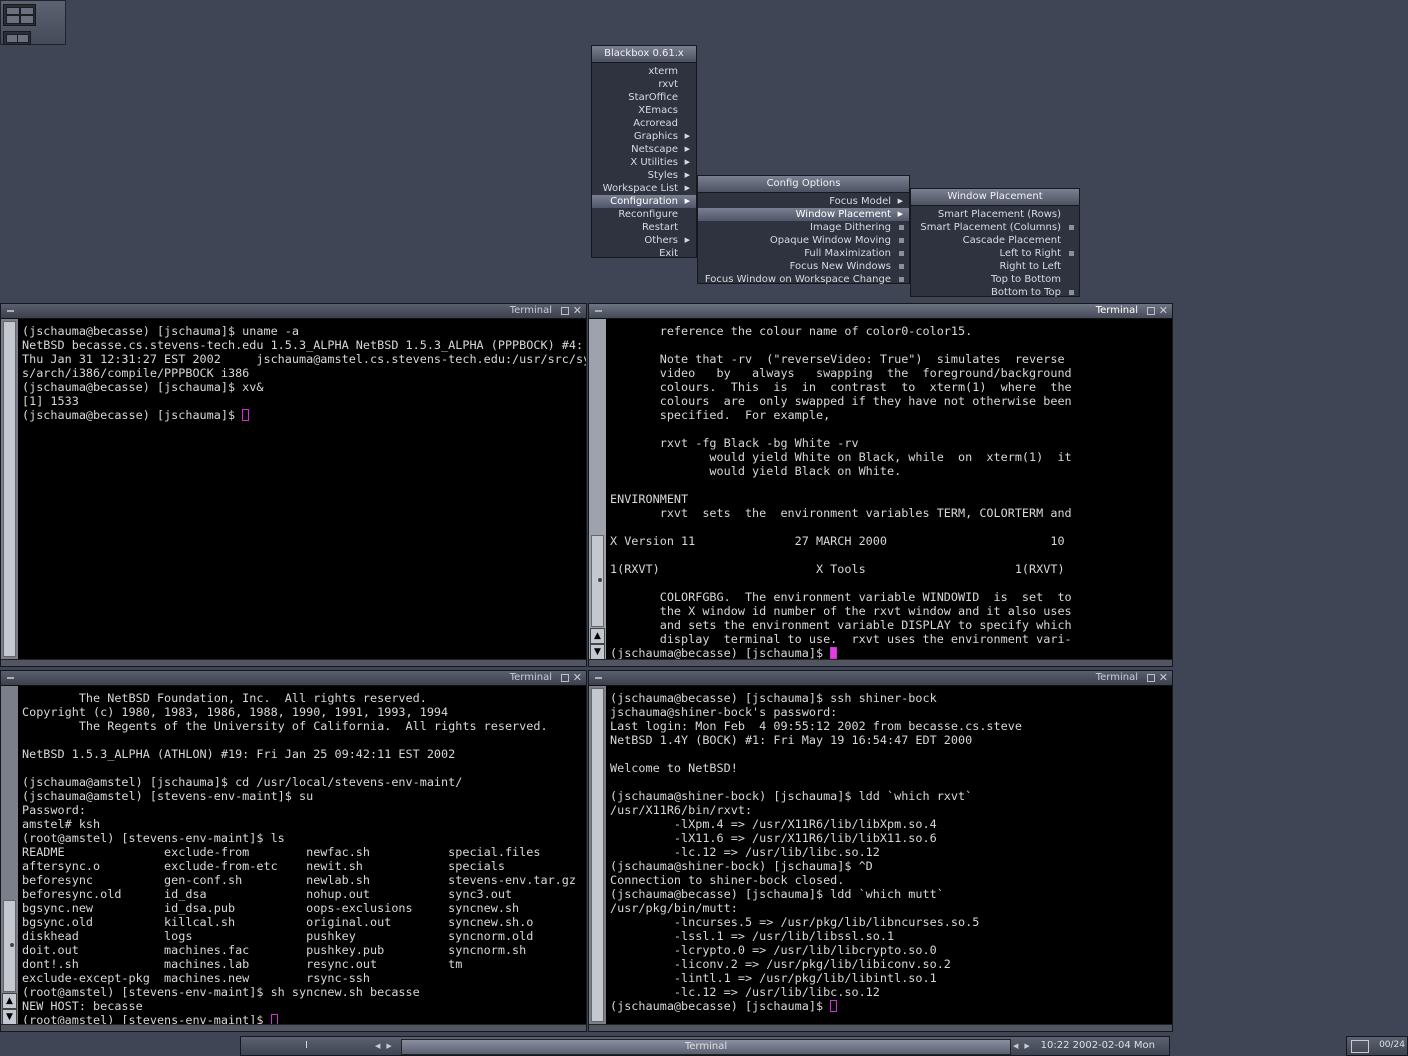 The height and width of the screenshot is (1056, 1408). I want to click on root-menu-item-netscape: Netscape ▶, so click(644, 149).